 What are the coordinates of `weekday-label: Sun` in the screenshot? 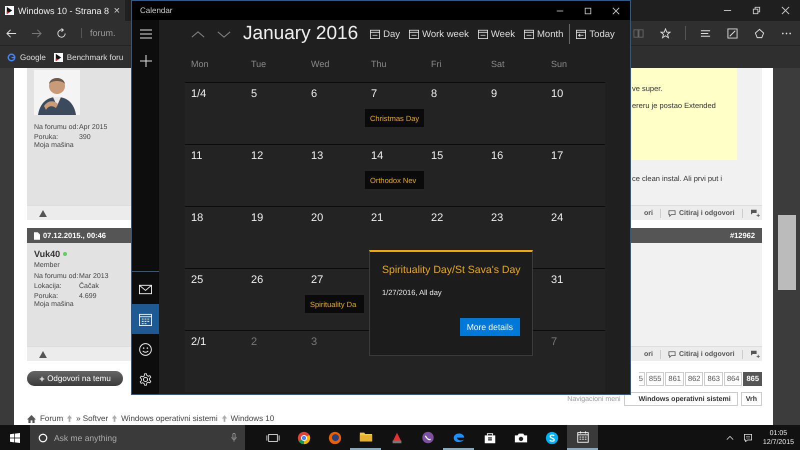 It's located at (559, 65).